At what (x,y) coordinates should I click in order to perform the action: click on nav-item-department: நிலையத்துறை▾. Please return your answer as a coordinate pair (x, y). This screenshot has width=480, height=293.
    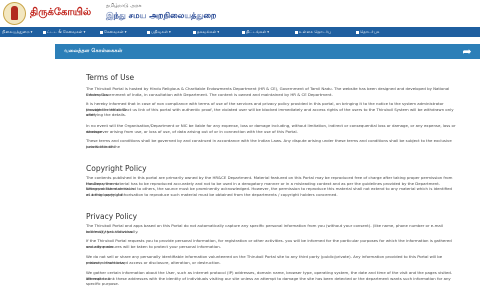
    Looking at the image, I should click on (17, 32).